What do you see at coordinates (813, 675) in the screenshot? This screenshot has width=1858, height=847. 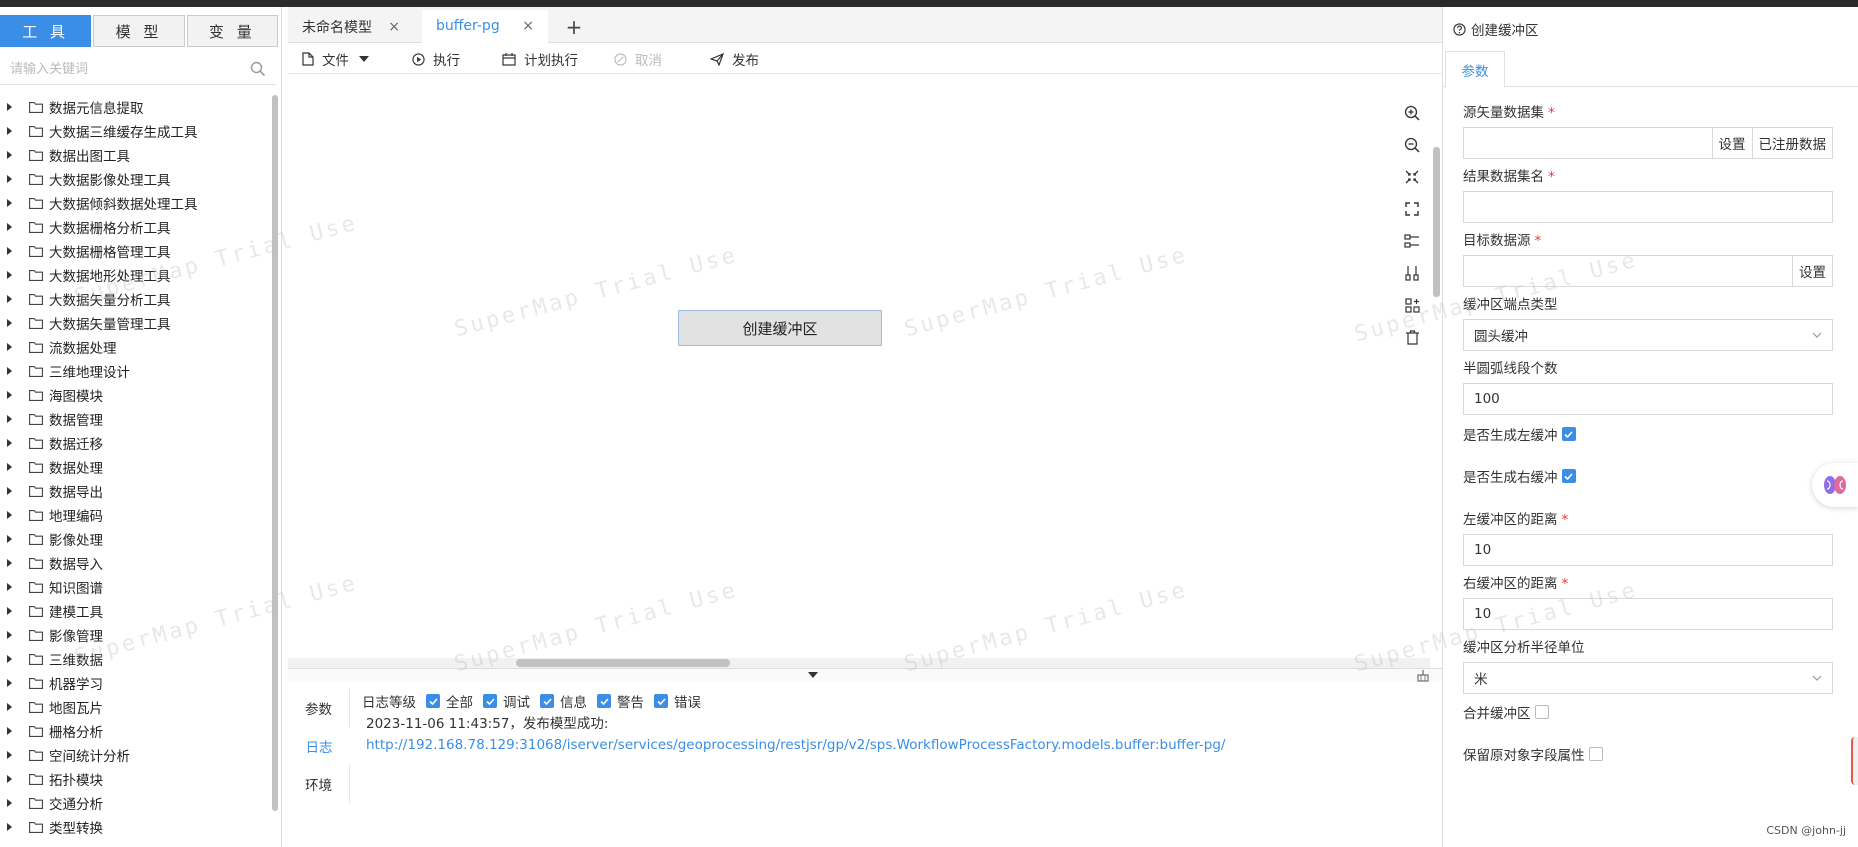 I see `collapse-triangle-icon` at bounding box center [813, 675].